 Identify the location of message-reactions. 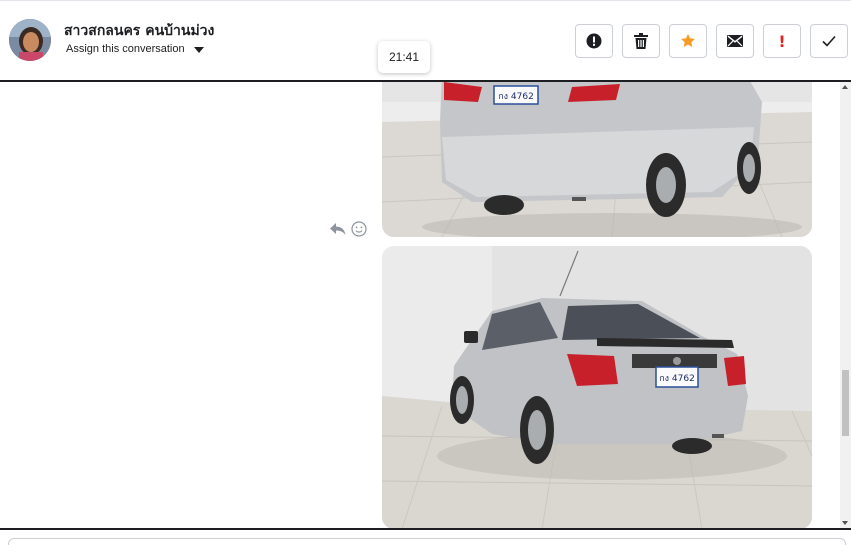
(348, 229).